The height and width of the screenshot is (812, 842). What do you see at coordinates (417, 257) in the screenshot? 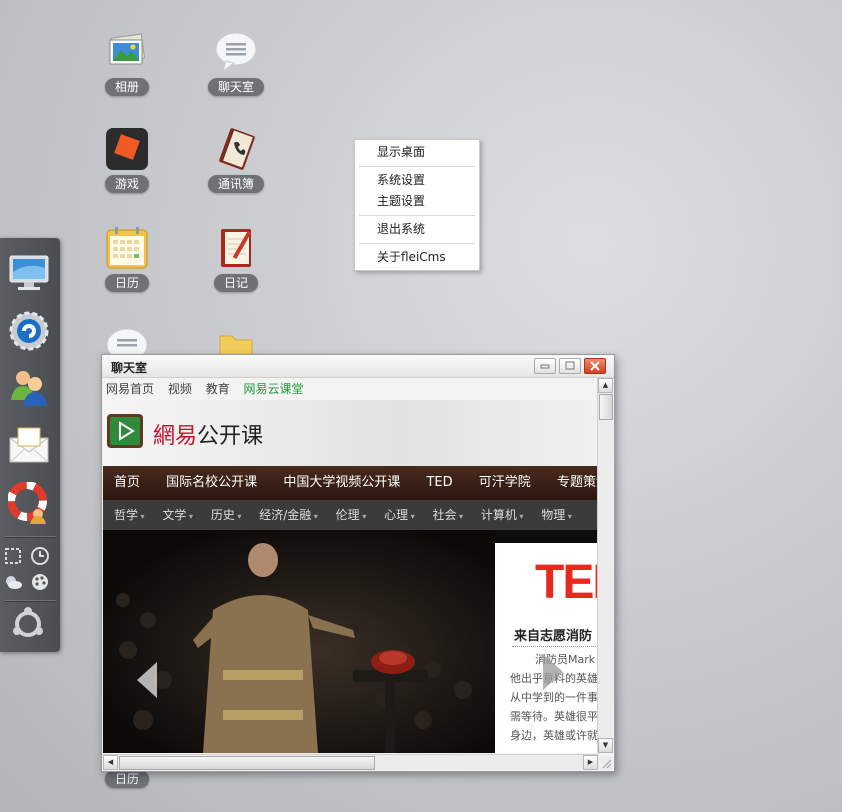
I see `menu-item-about: 关于fleiCms` at bounding box center [417, 257].